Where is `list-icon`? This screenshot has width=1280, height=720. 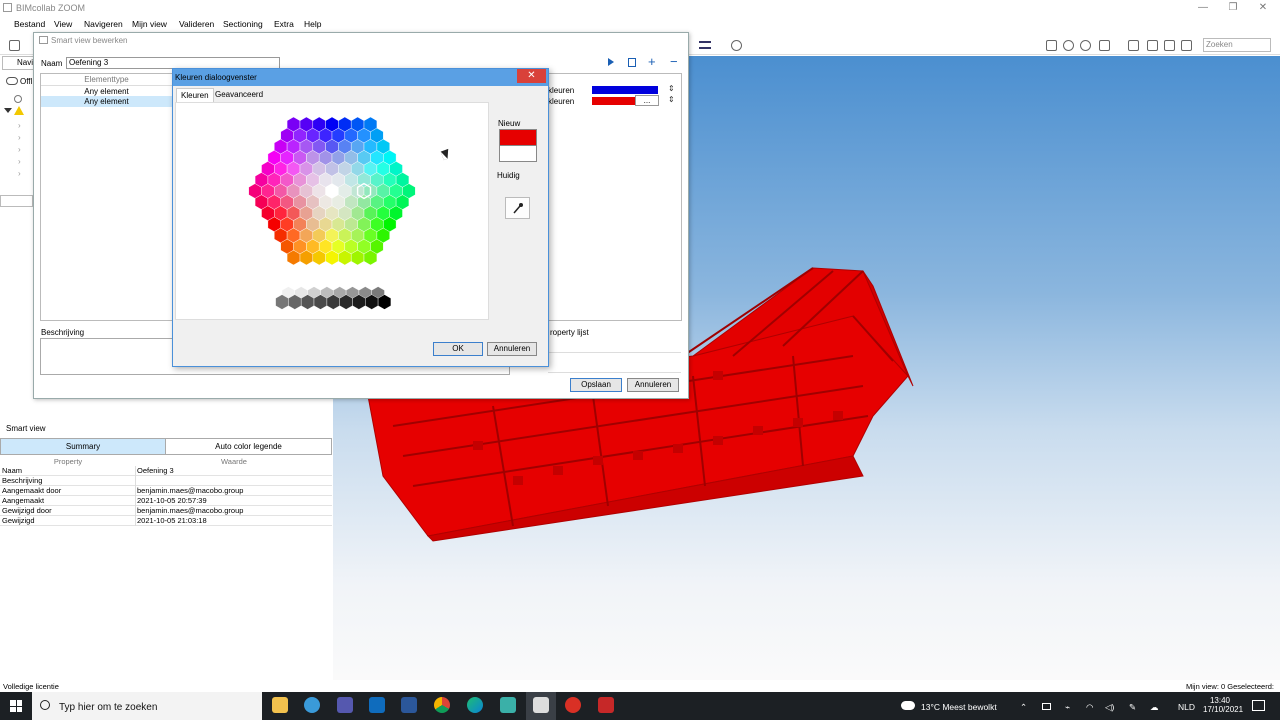
list-icon is located at coordinates (705, 45).